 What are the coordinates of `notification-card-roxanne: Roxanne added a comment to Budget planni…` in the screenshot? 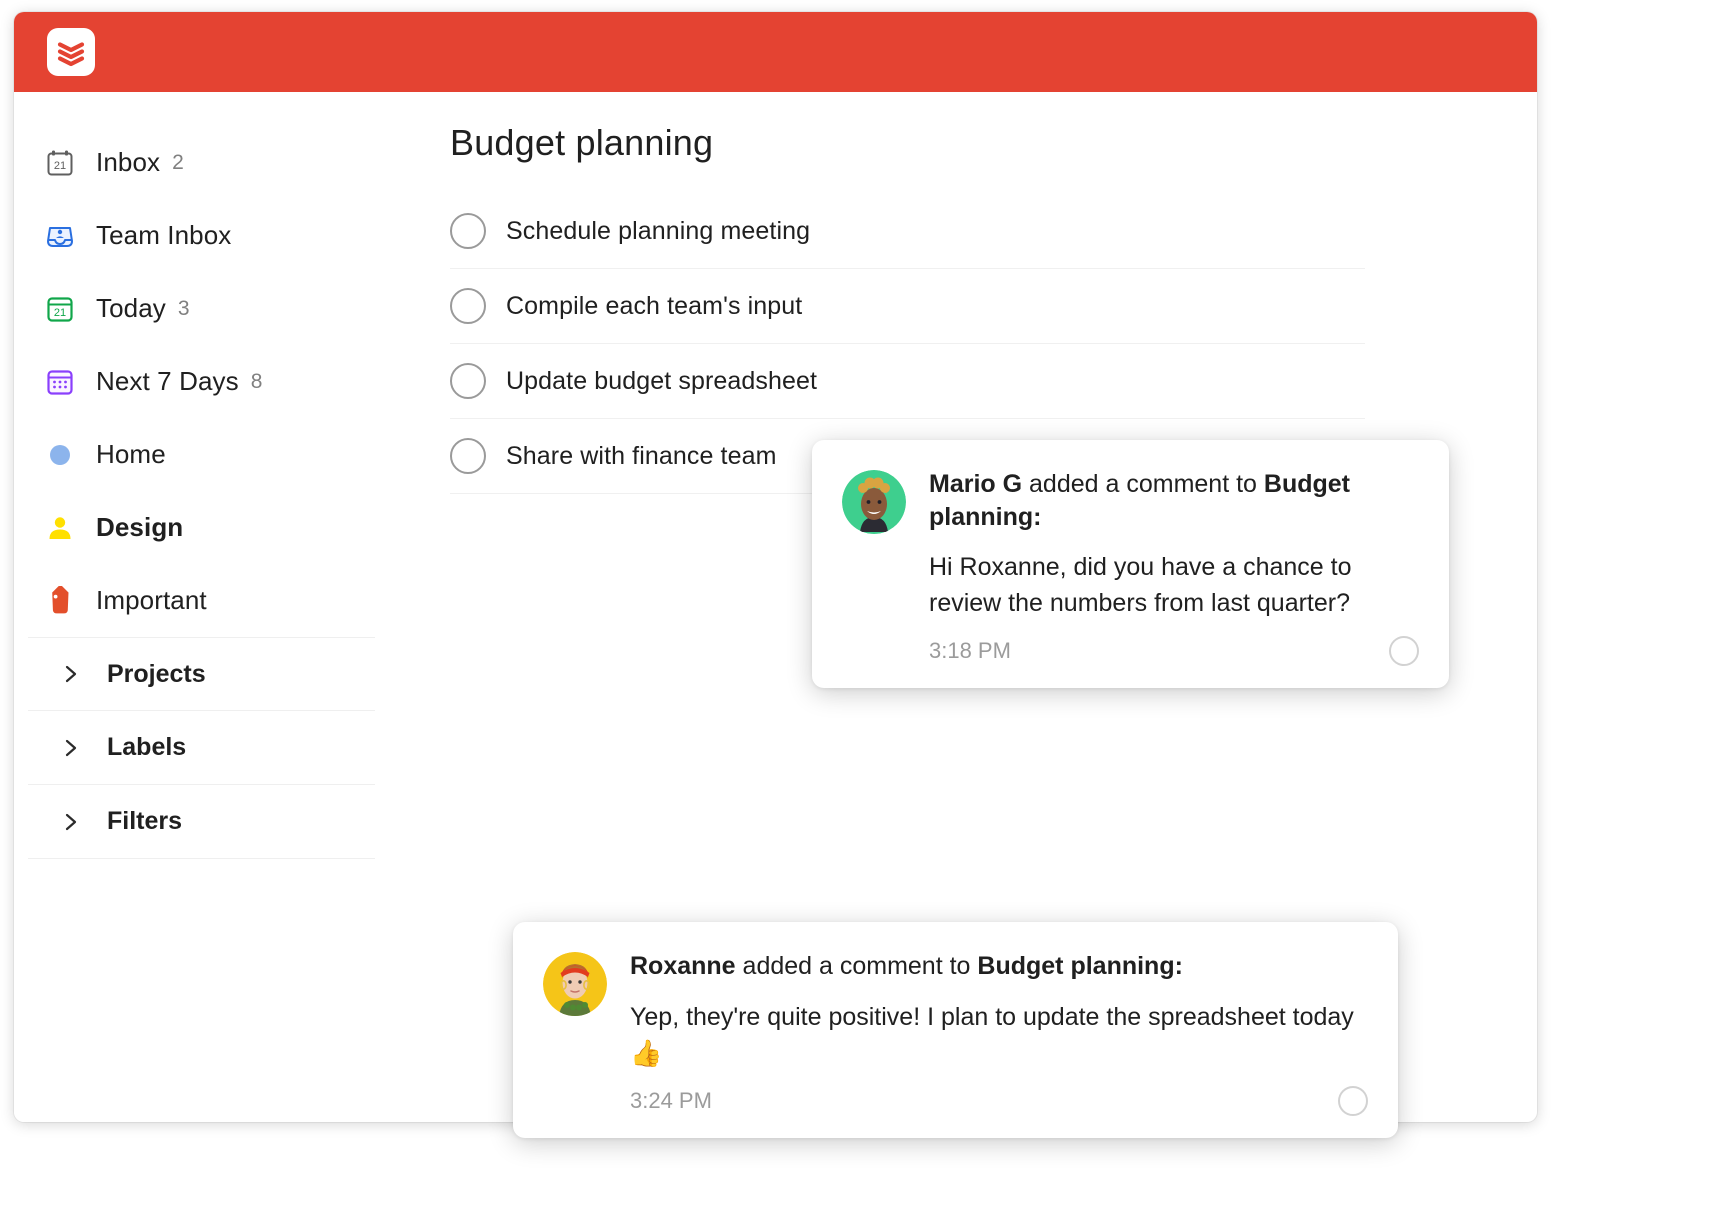 It's located at (955, 1030).